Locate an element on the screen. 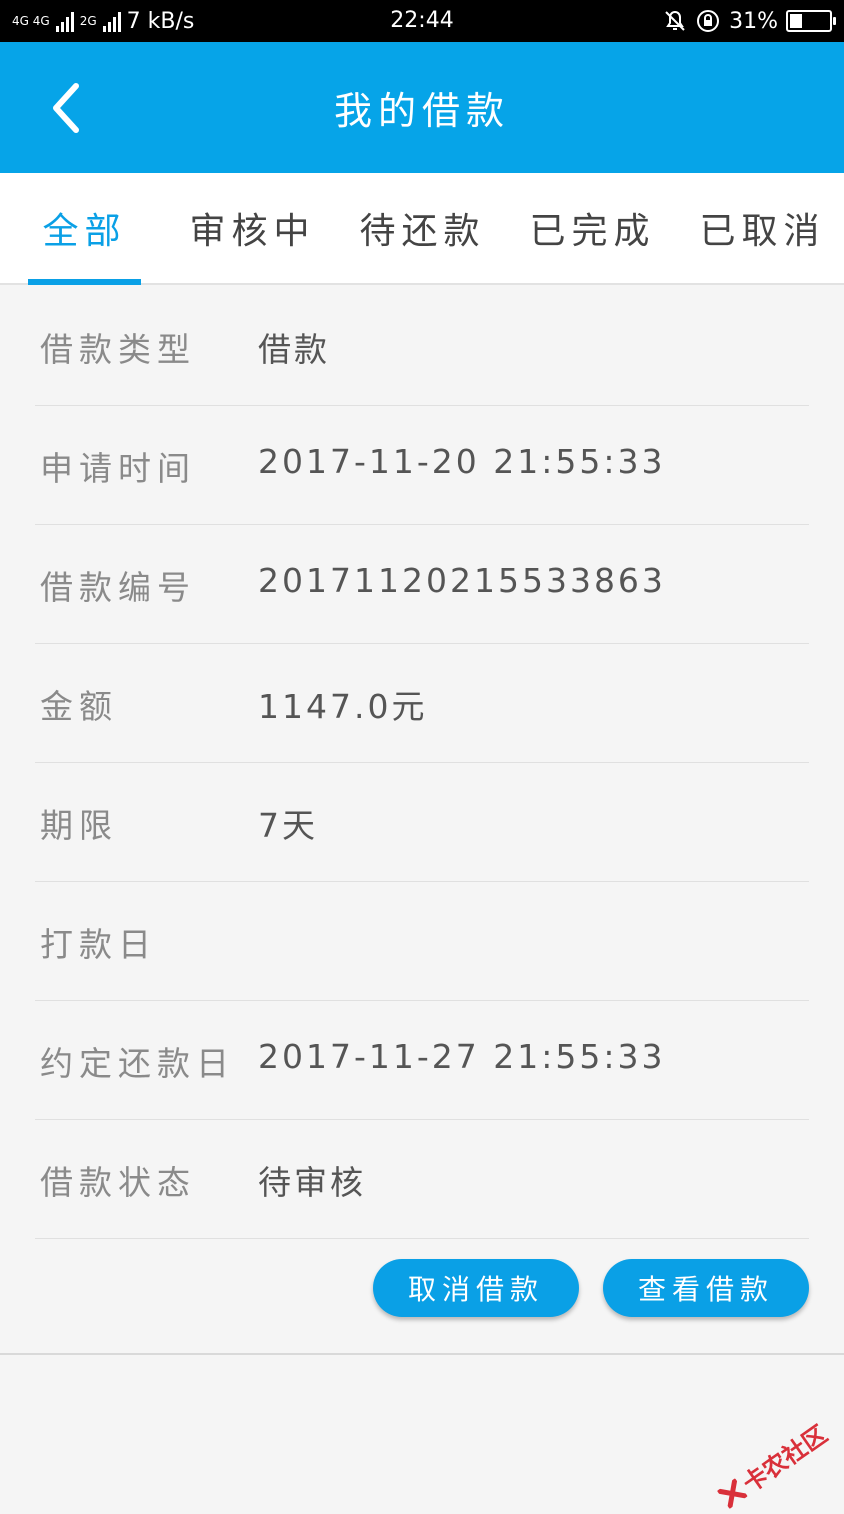 The image size is (844, 1514). loan-type-value: 借款 is located at coordinates (294, 347).